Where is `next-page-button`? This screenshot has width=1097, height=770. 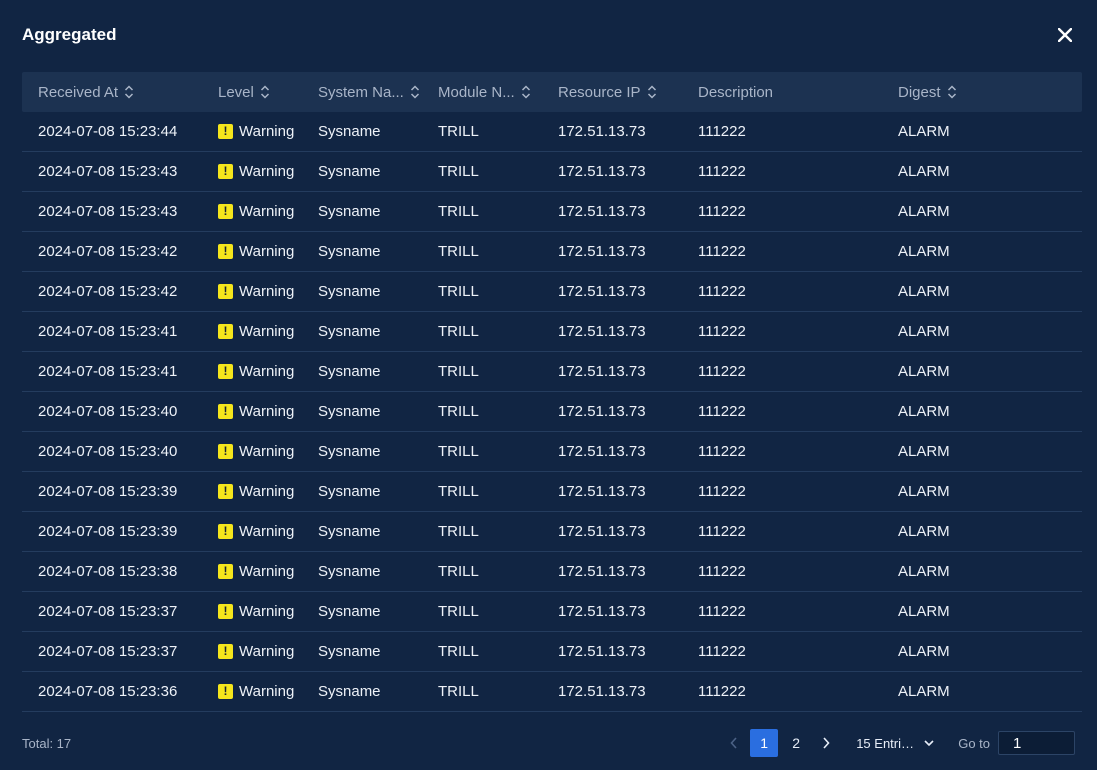 next-page-button is located at coordinates (826, 743).